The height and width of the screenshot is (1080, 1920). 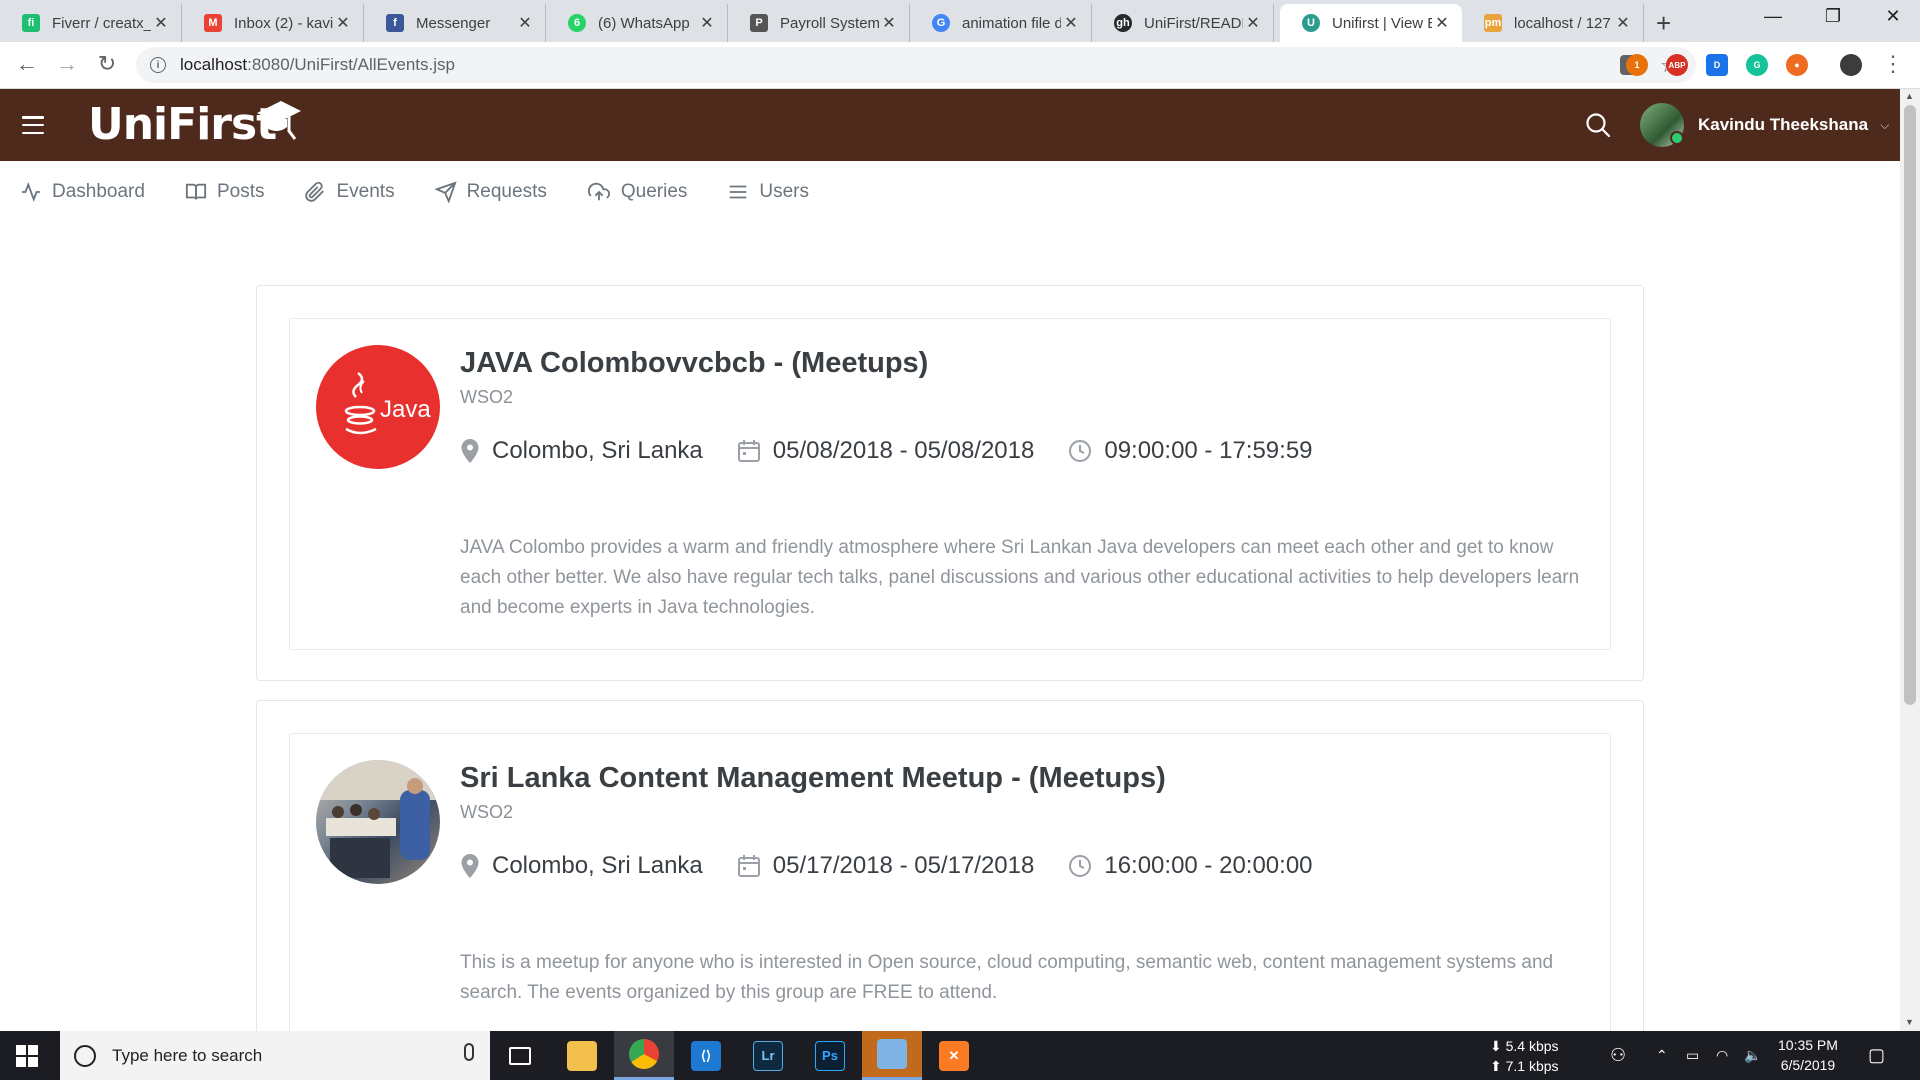 I want to click on download-arrow-icon: ⬇, so click(x=1498, y=1046).